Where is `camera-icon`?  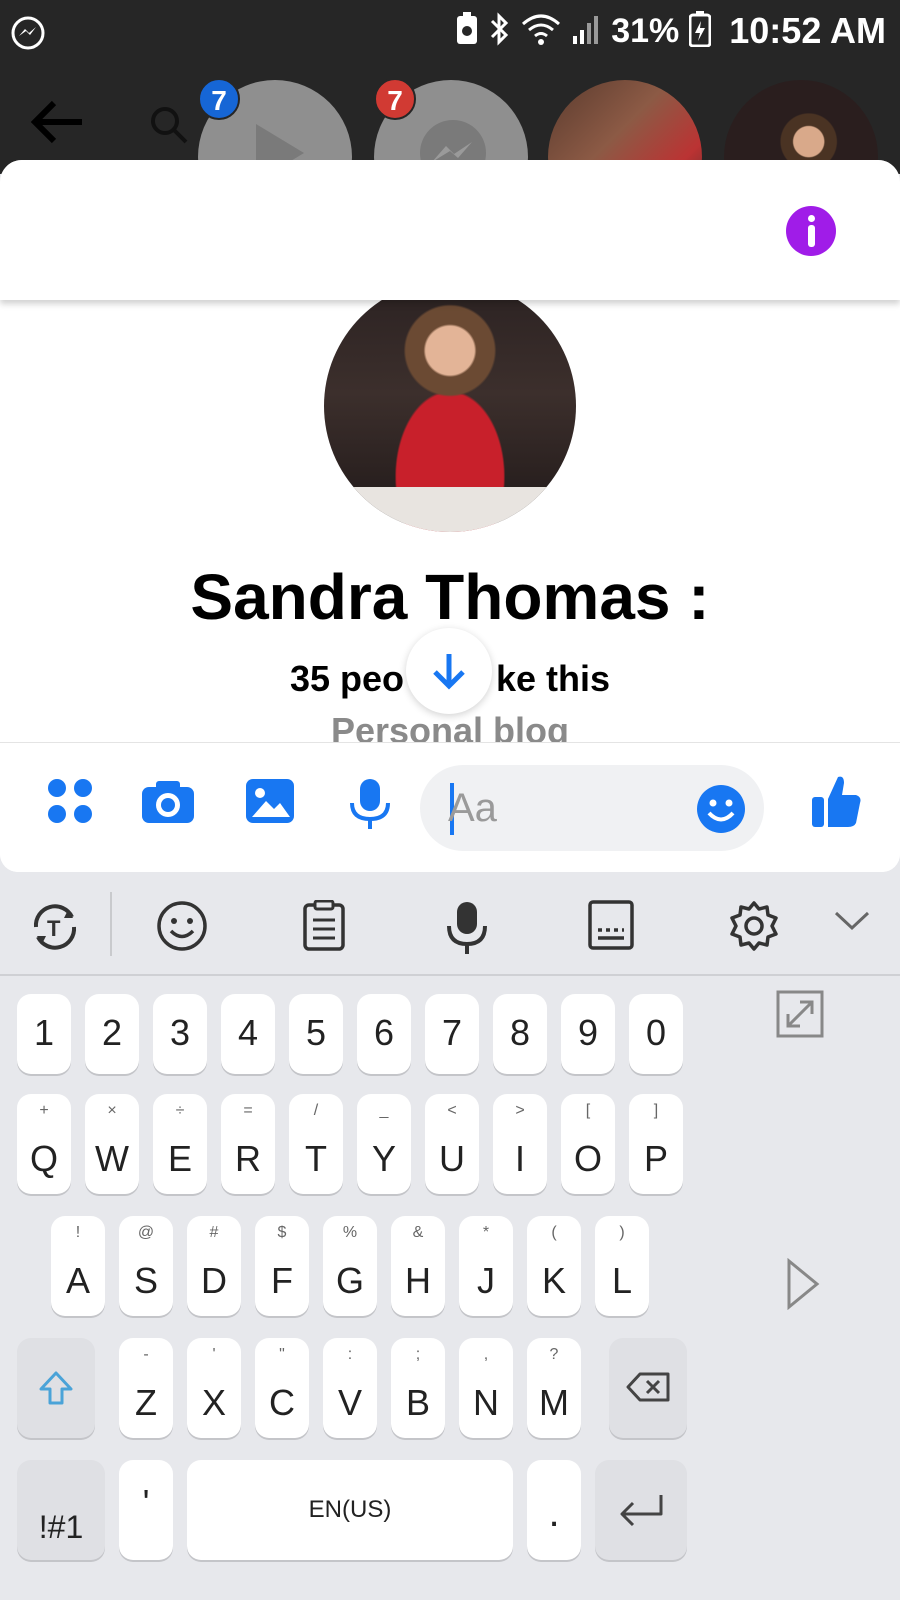
camera-icon is located at coordinates (168, 803).